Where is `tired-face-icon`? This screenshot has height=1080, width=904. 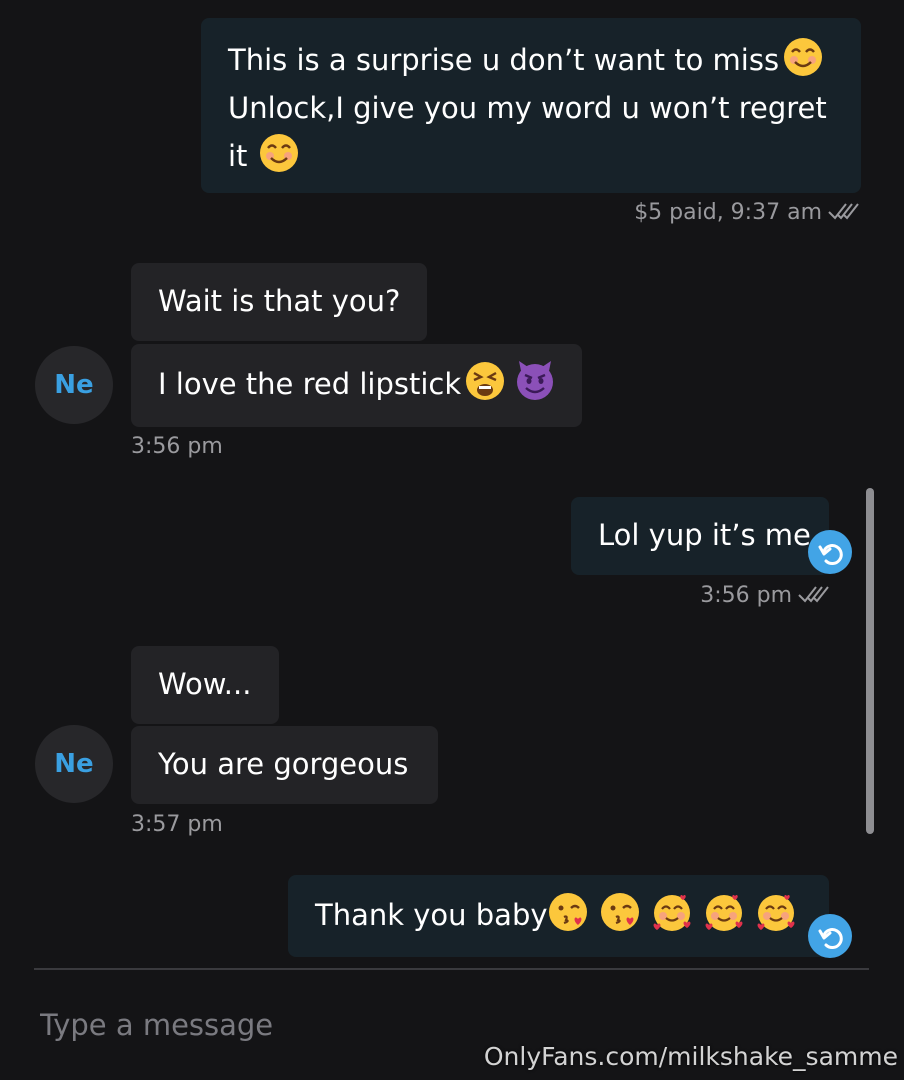 tired-face-icon is located at coordinates (485, 381).